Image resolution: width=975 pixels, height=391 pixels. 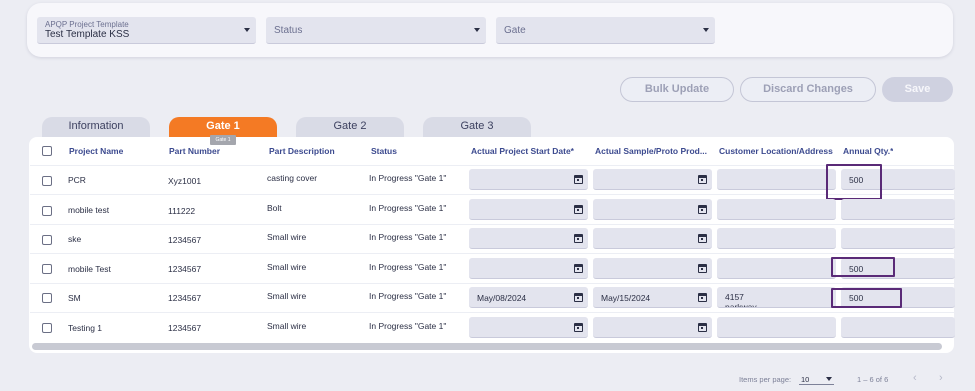 What do you see at coordinates (776, 297) in the screenshot?
I see `customer-location-field: 4157 parkway` at bounding box center [776, 297].